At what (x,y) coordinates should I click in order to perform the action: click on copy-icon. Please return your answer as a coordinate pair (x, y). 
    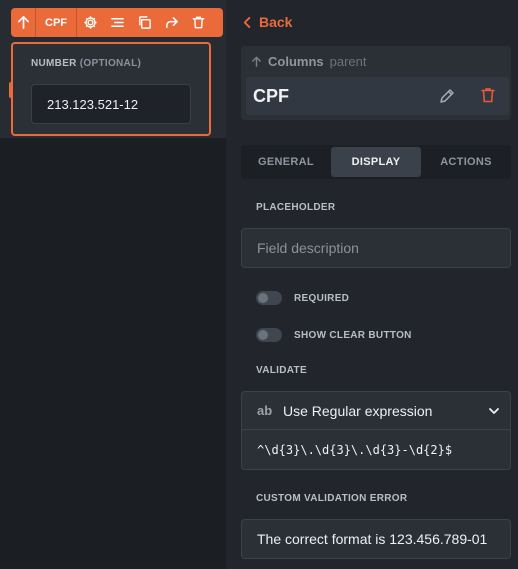
    Looking at the image, I should click on (145, 22).